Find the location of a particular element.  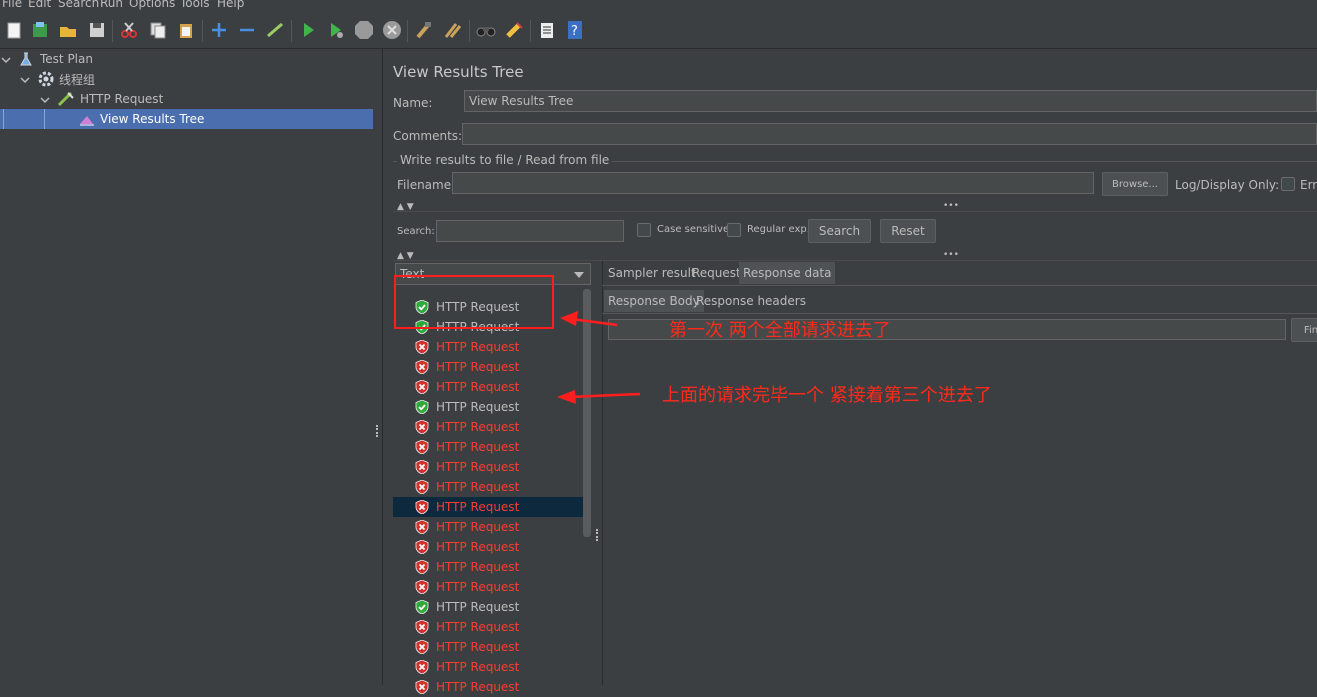

name-field: View Results Tree is located at coordinates (890, 101).